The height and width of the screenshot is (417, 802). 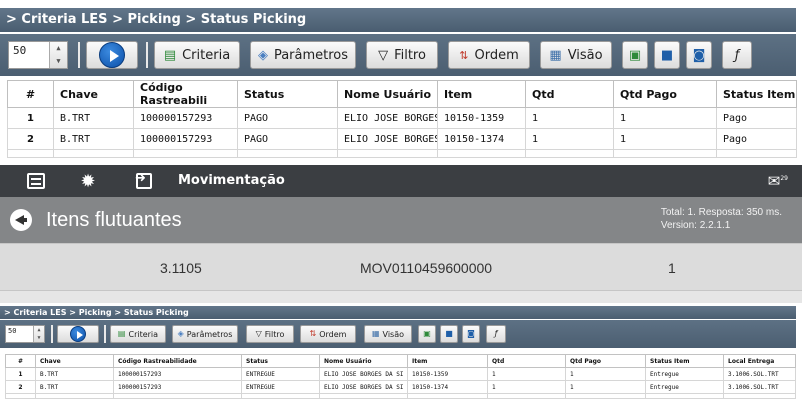 I want to click on settings-button: ✹, so click(x=88, y=181).